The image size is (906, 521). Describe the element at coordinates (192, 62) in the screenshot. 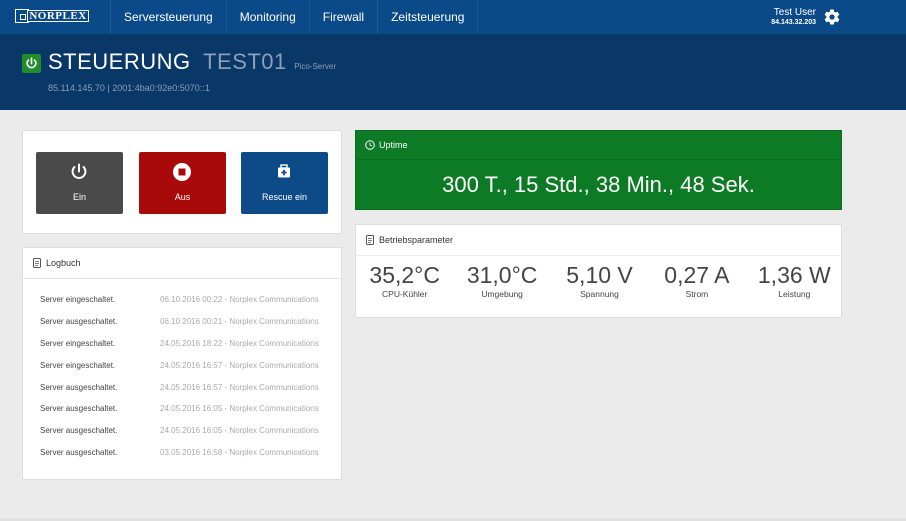

I see `page-title: STEUERUNG TEST01 Pico-Server` at that location.